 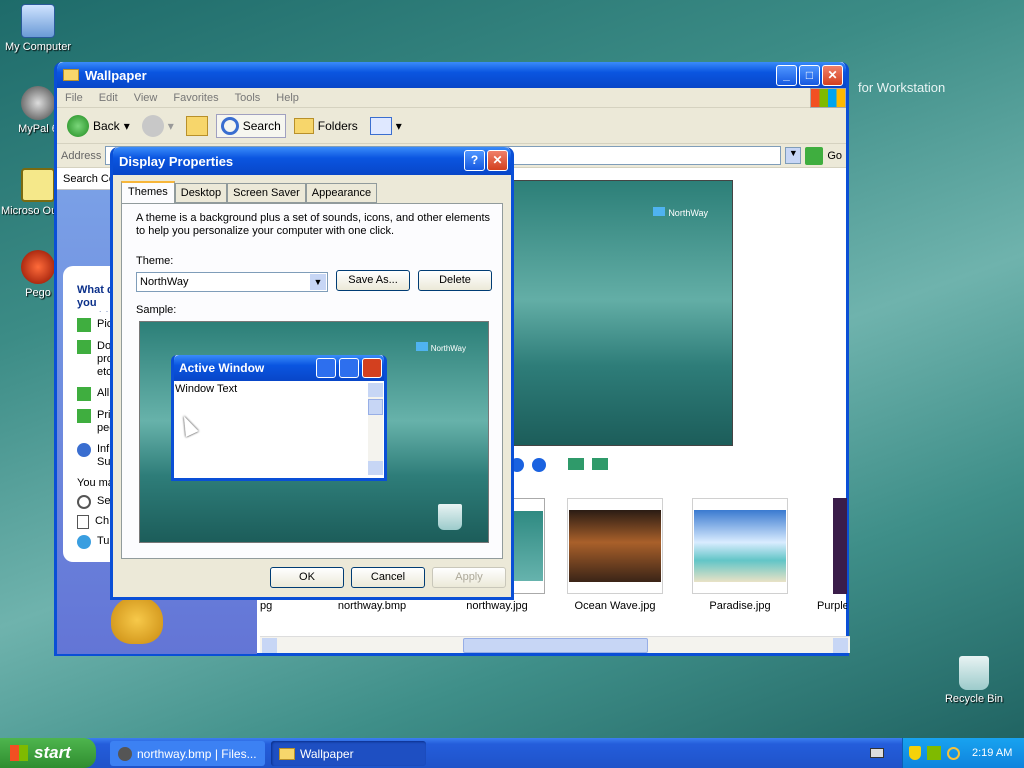 I want to click on ok-button: OK, so click(x=307, y=577).